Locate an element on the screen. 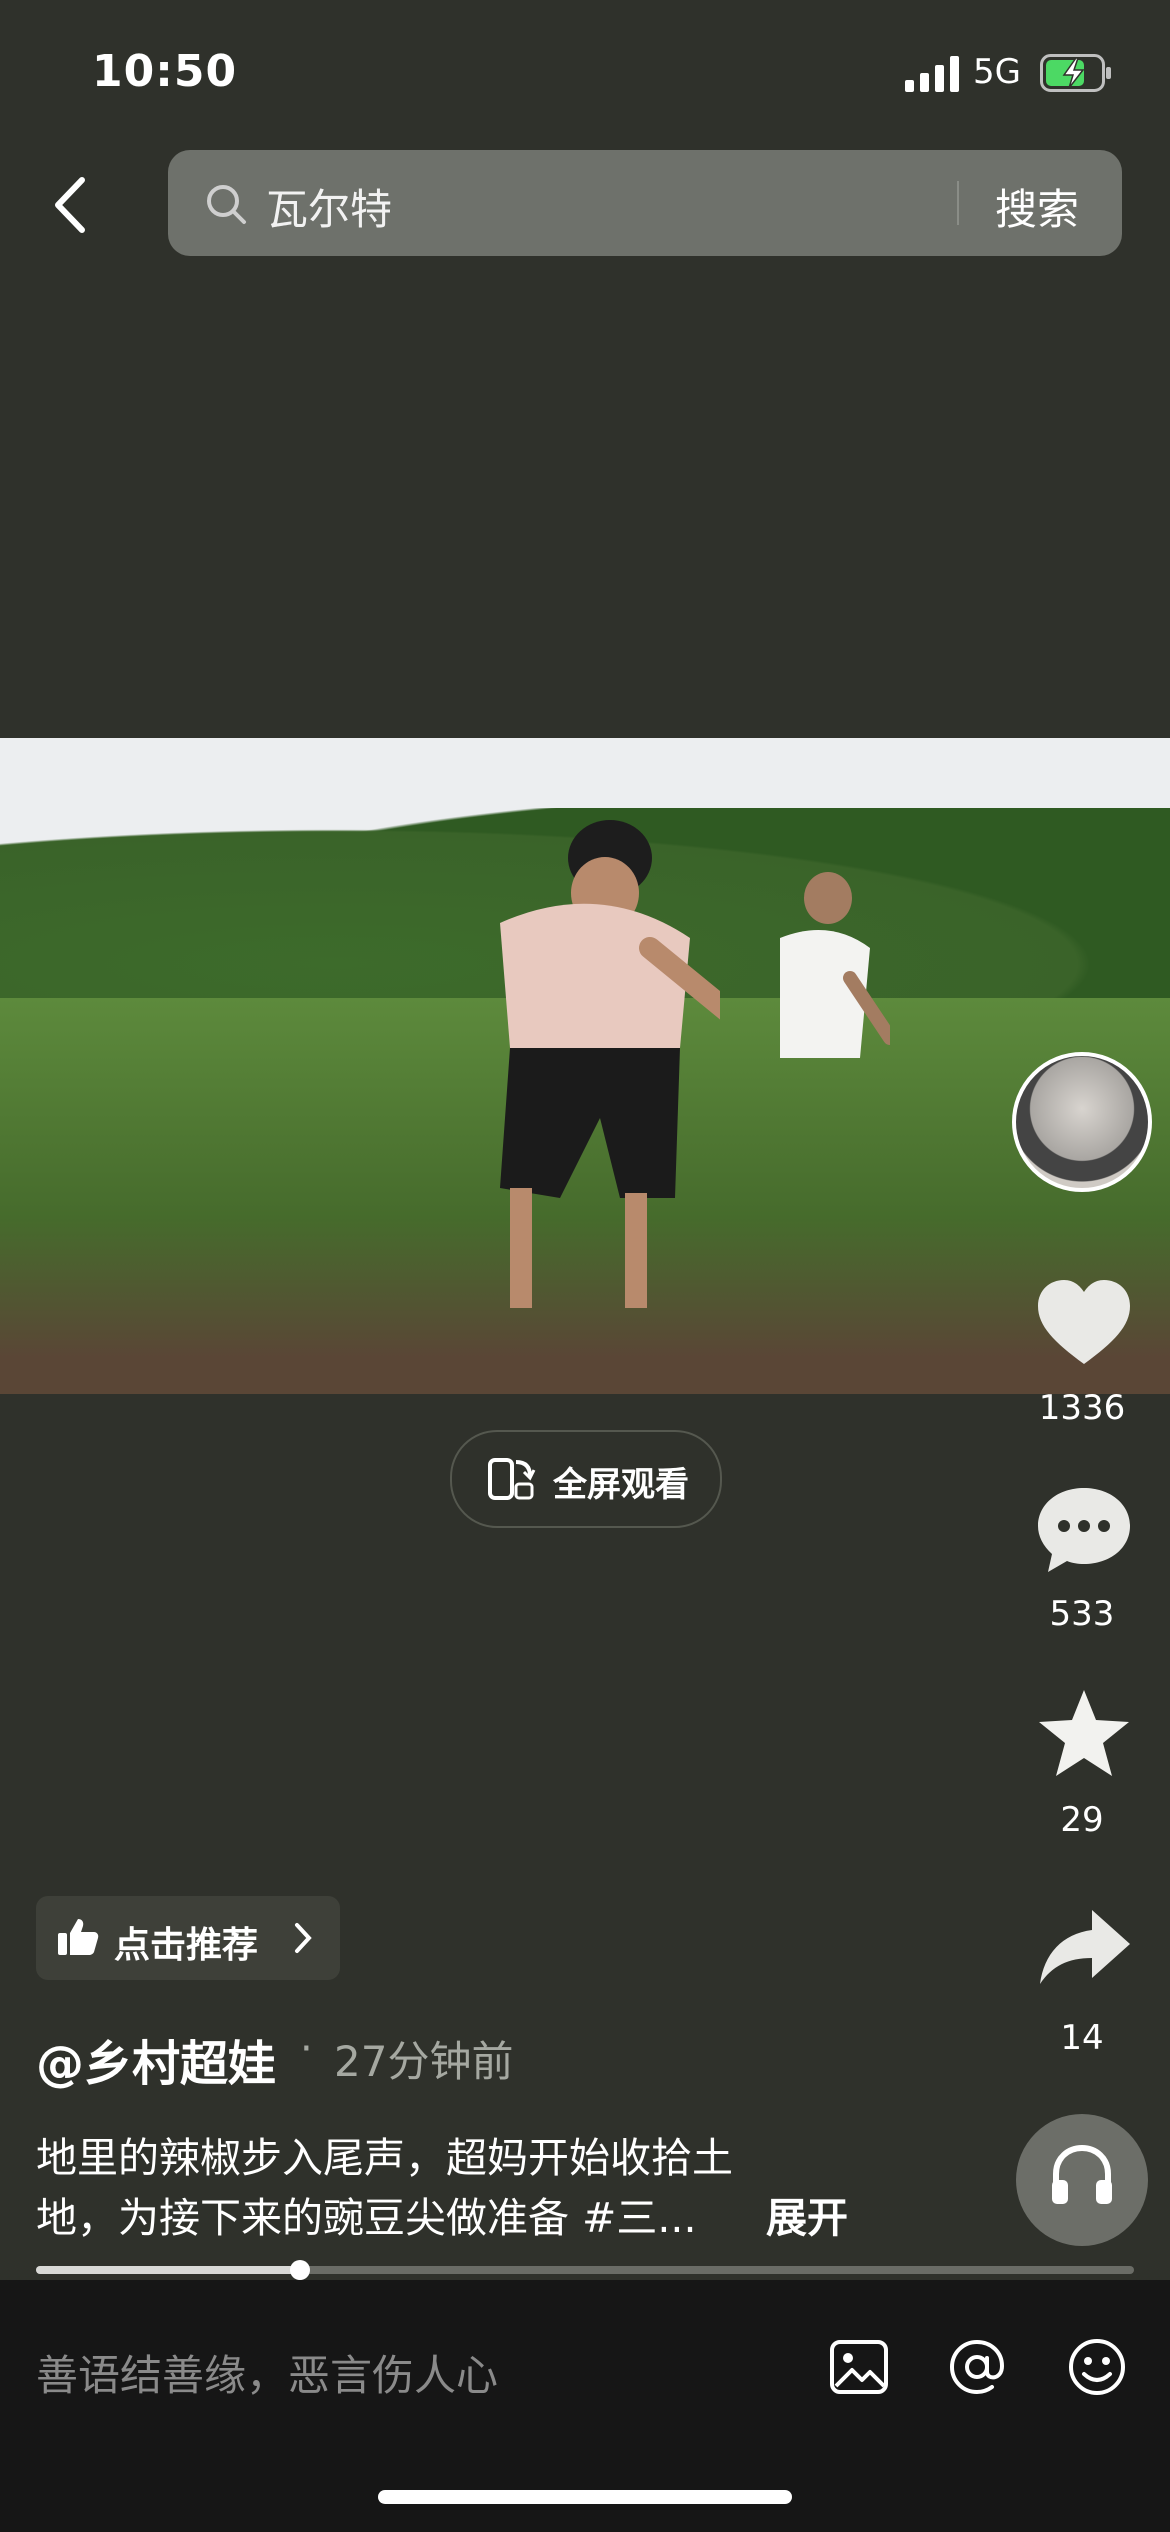 The width and height of the screenshot is (1170, 2532). favorite-count: 29 is located at coordinates (1082, 1820).